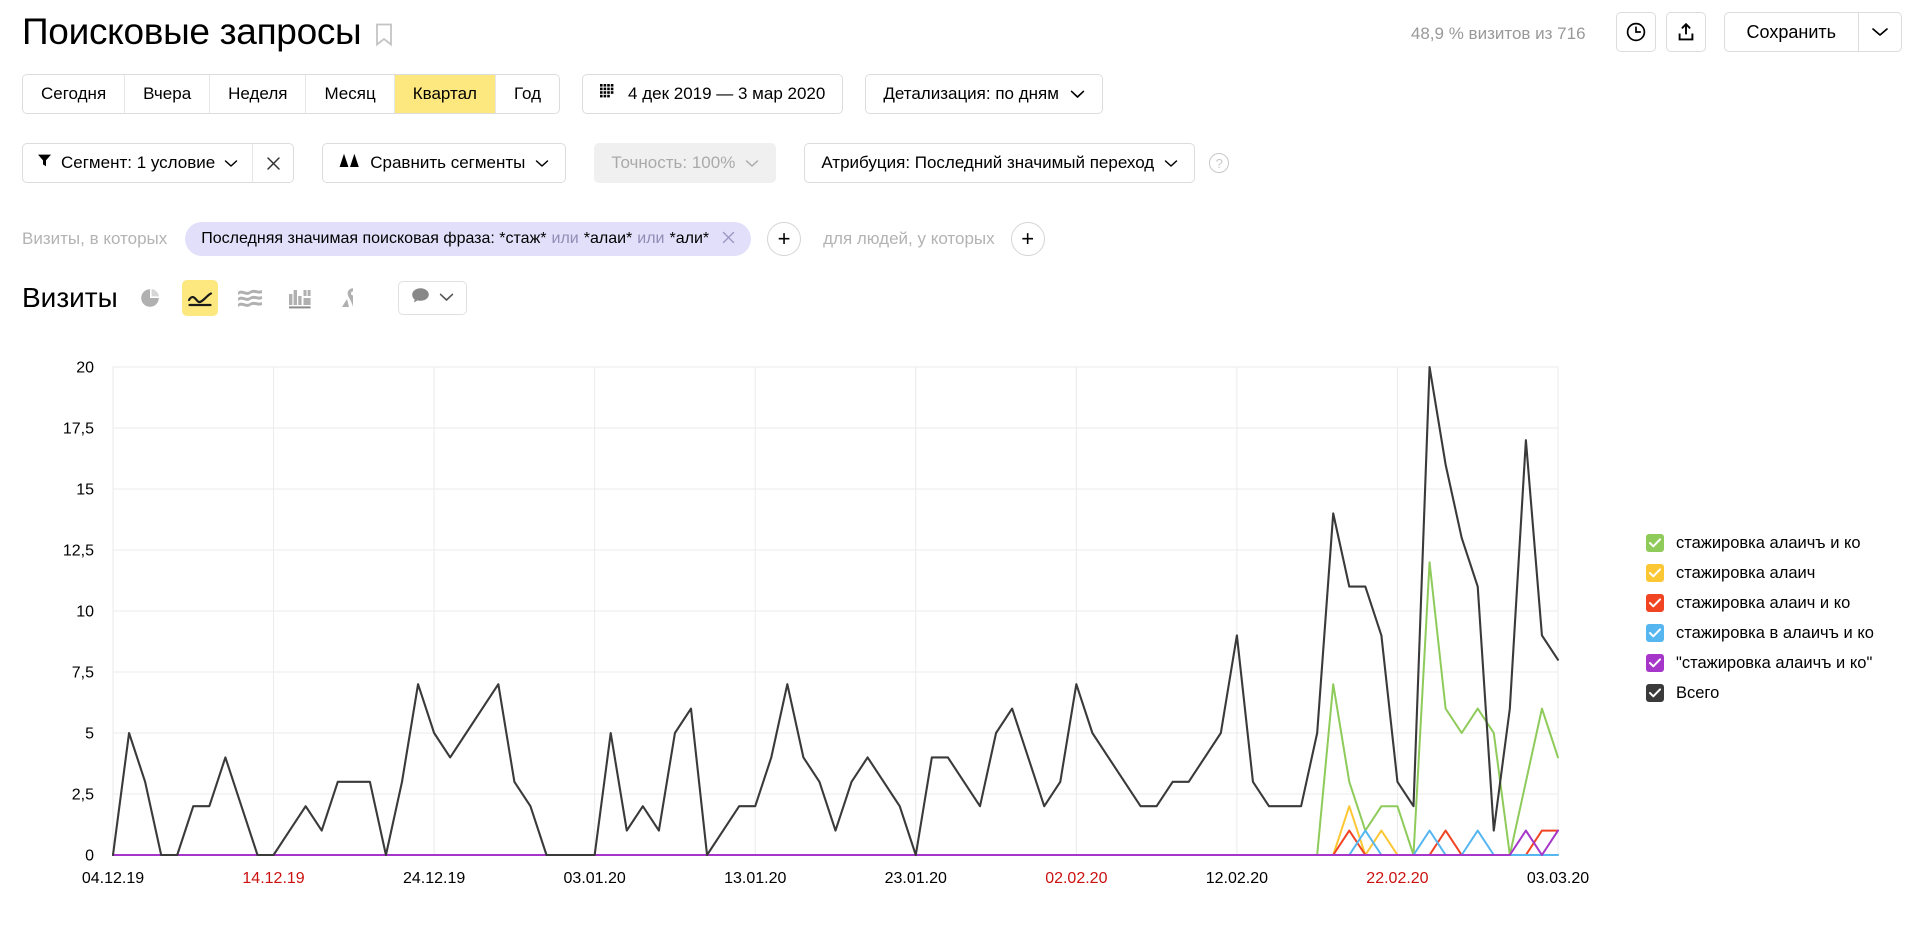 The width and height of the screenshot is (1920, 925). What do you see at coordinates (250, 298) in the screenshot?
I see `chart-type-area-stack-icon` at bounding box center [250, 298].